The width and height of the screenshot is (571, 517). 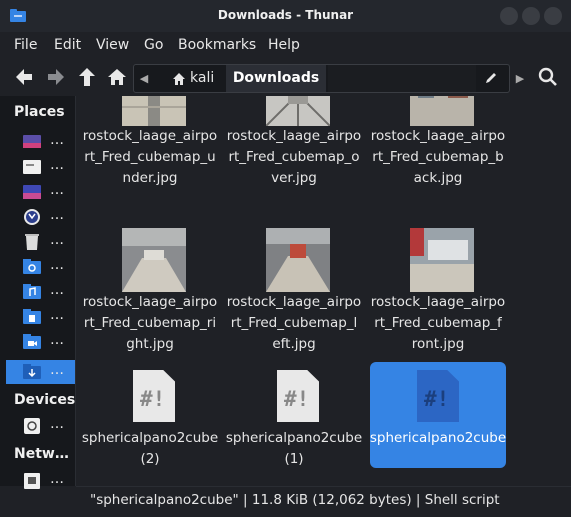 I want to click on network-icon, so click(x=32, y=481).